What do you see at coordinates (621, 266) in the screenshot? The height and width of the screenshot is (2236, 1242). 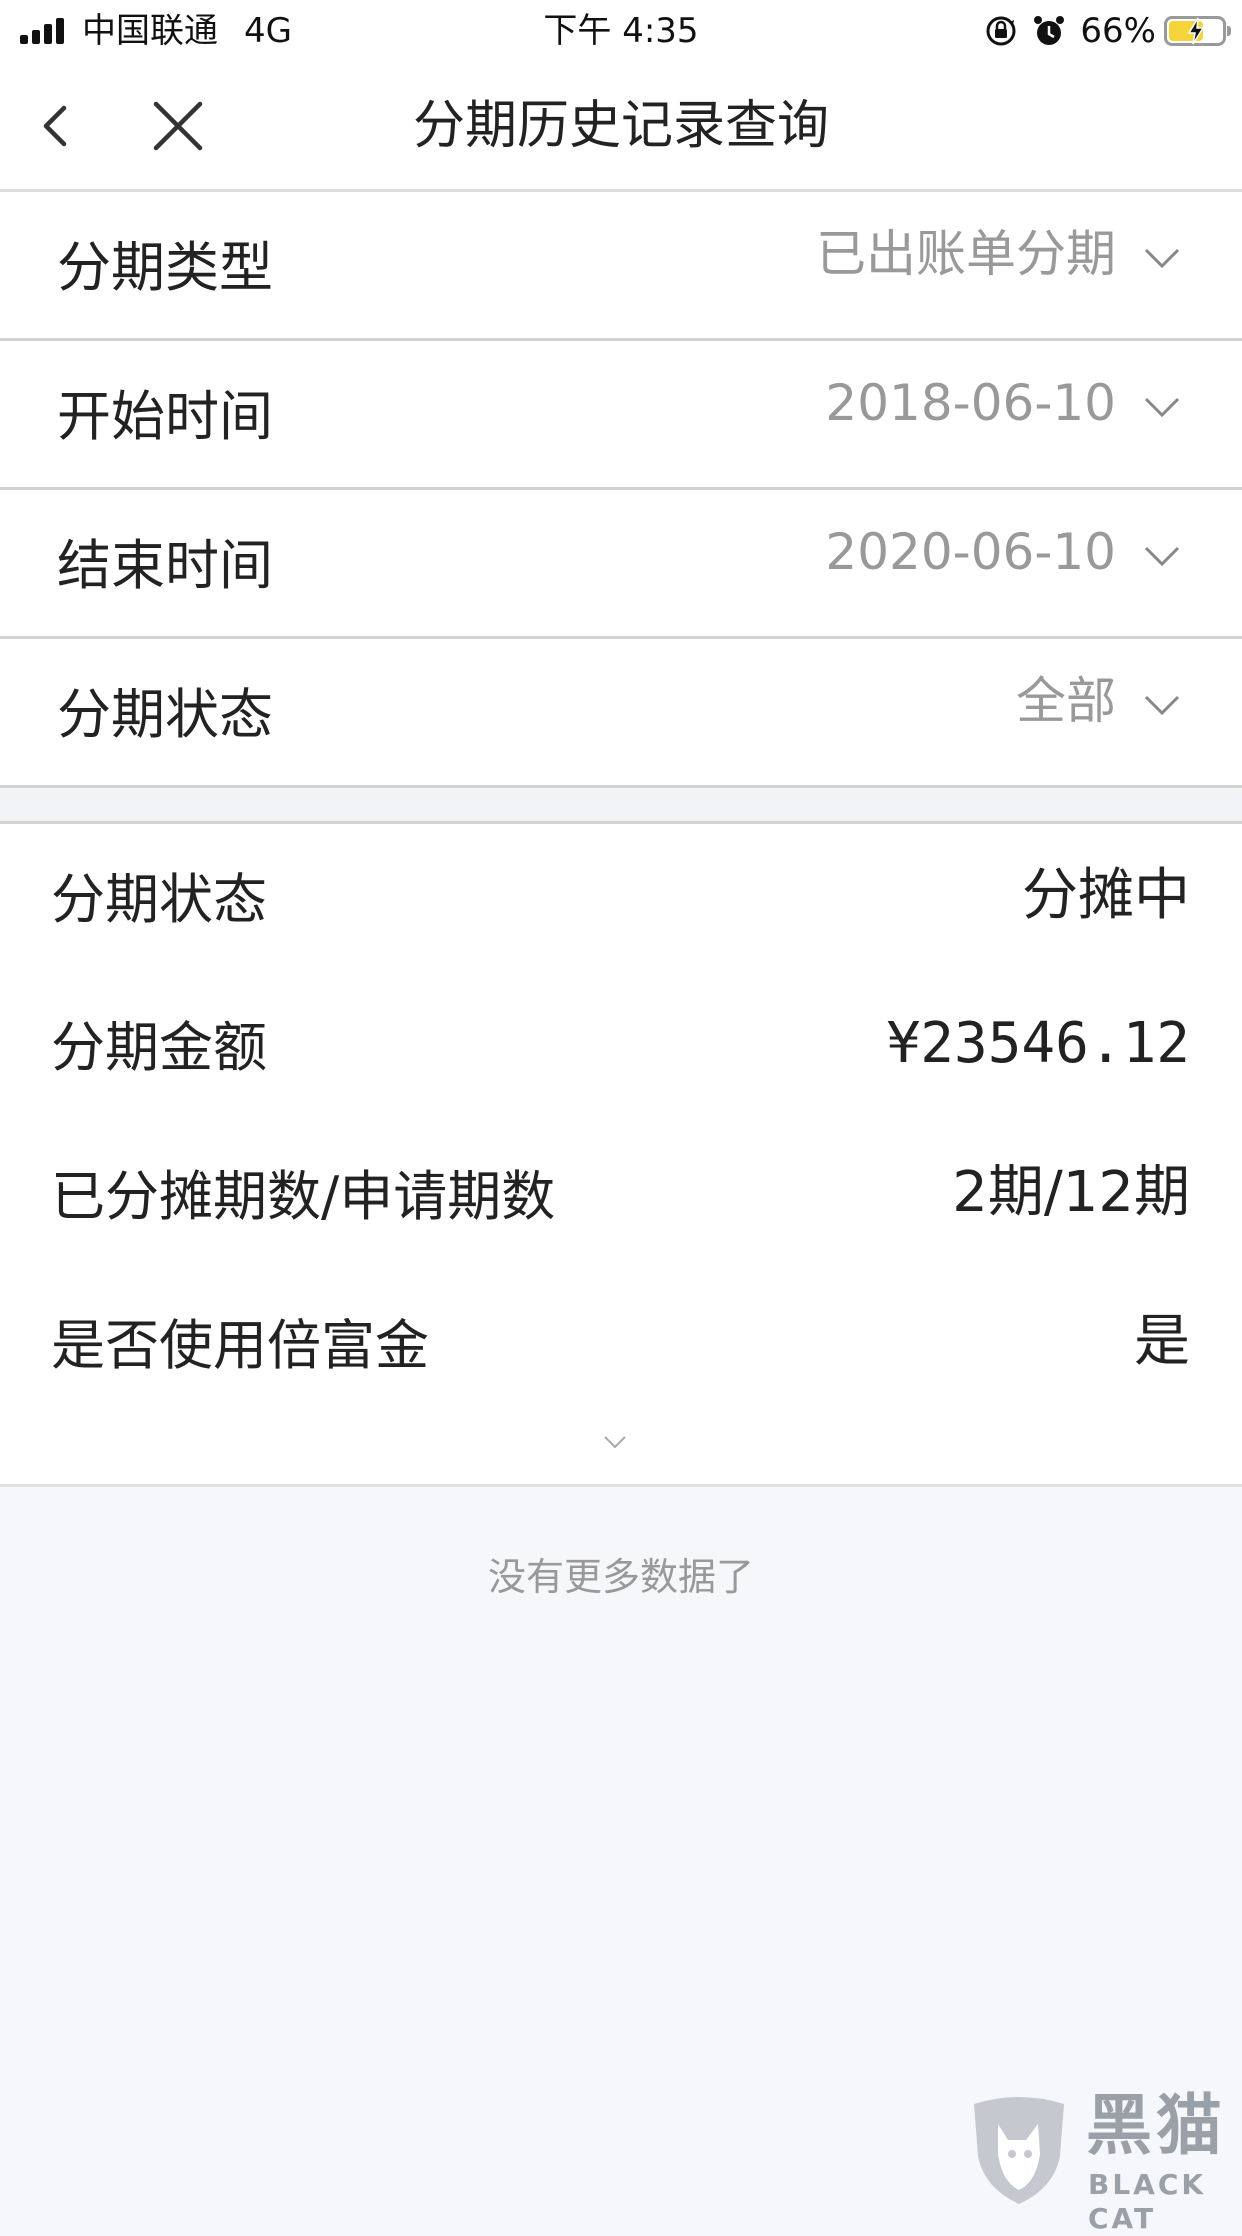 I see `filter-installment-type: 分期类型 已出账单分期` at bounding box center [621, 266].